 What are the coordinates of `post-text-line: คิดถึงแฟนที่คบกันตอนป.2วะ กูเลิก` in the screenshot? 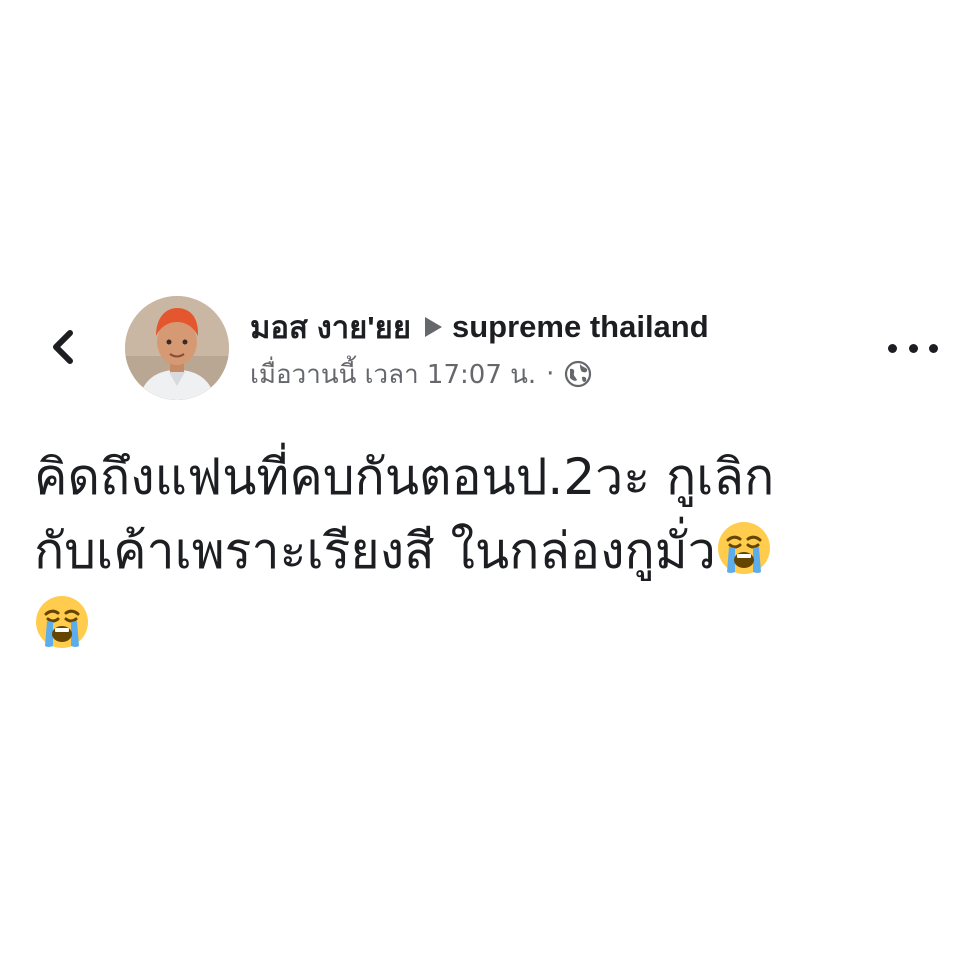 It's located at (404, 477).